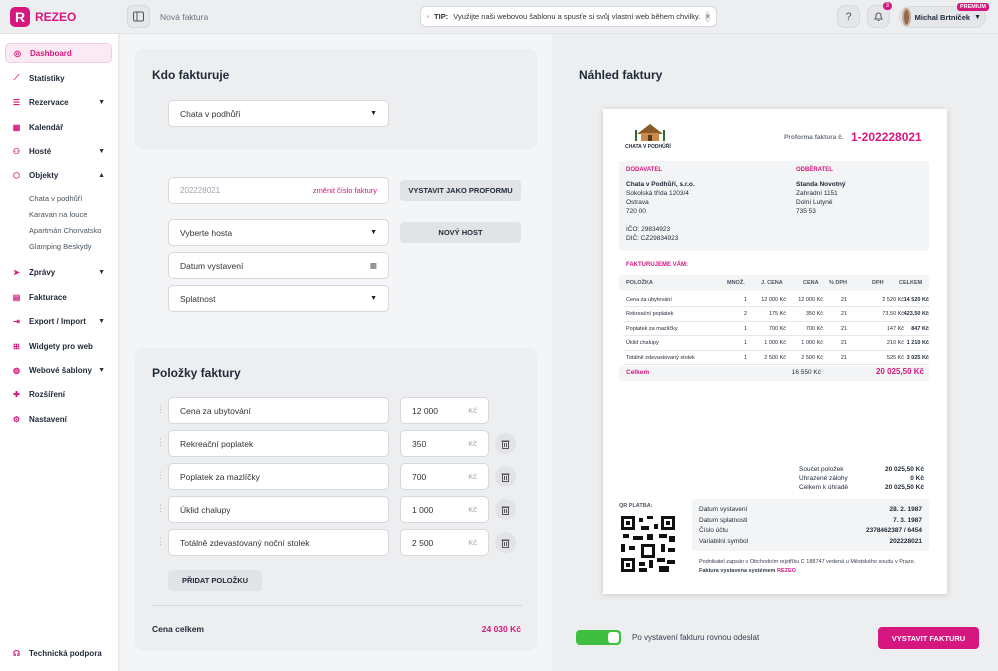 This screenshot has width=998, height=671. Describe the element at coordinates (621, 75) in the screenshot. I see `preview-title: Náhled faktury` at that location.